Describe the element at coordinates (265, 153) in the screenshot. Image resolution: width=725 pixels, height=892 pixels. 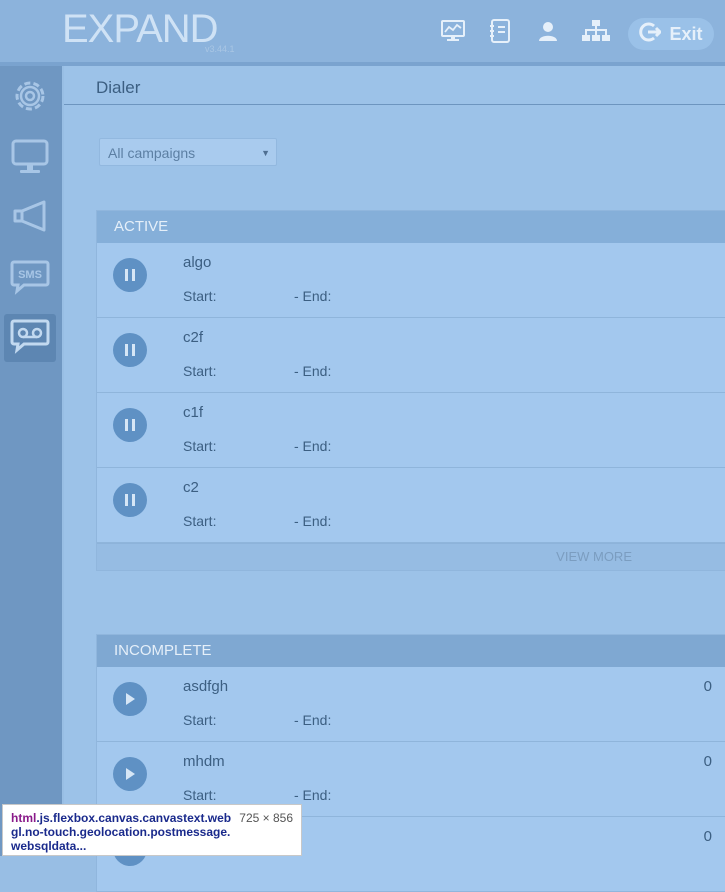
I see `chevron-down-icon: ▼` at that location.